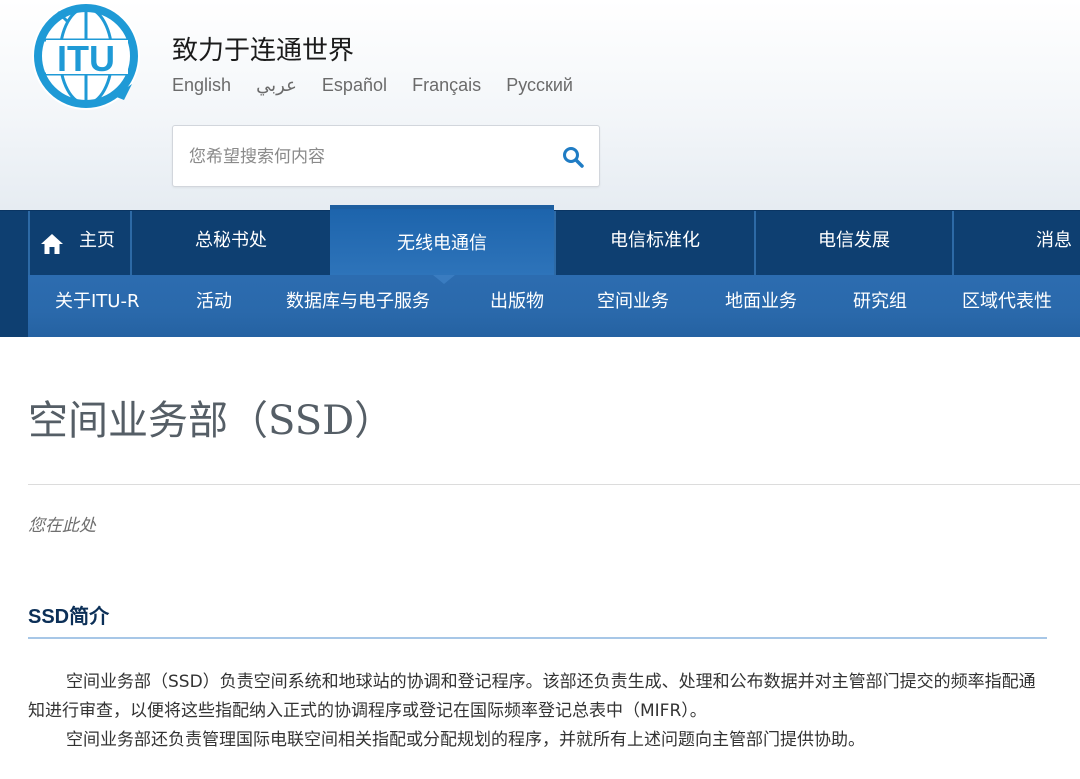 The height and width of the screenshot is (779, 1080). I want to click on nav-news: 消息, so click(1016, 243).